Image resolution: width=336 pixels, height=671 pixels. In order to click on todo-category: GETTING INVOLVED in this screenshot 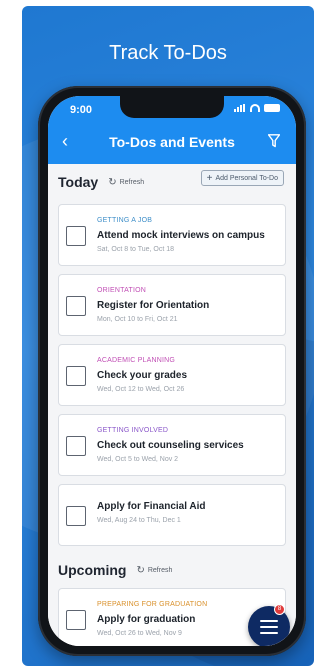, I will do `click(133, 430)`.